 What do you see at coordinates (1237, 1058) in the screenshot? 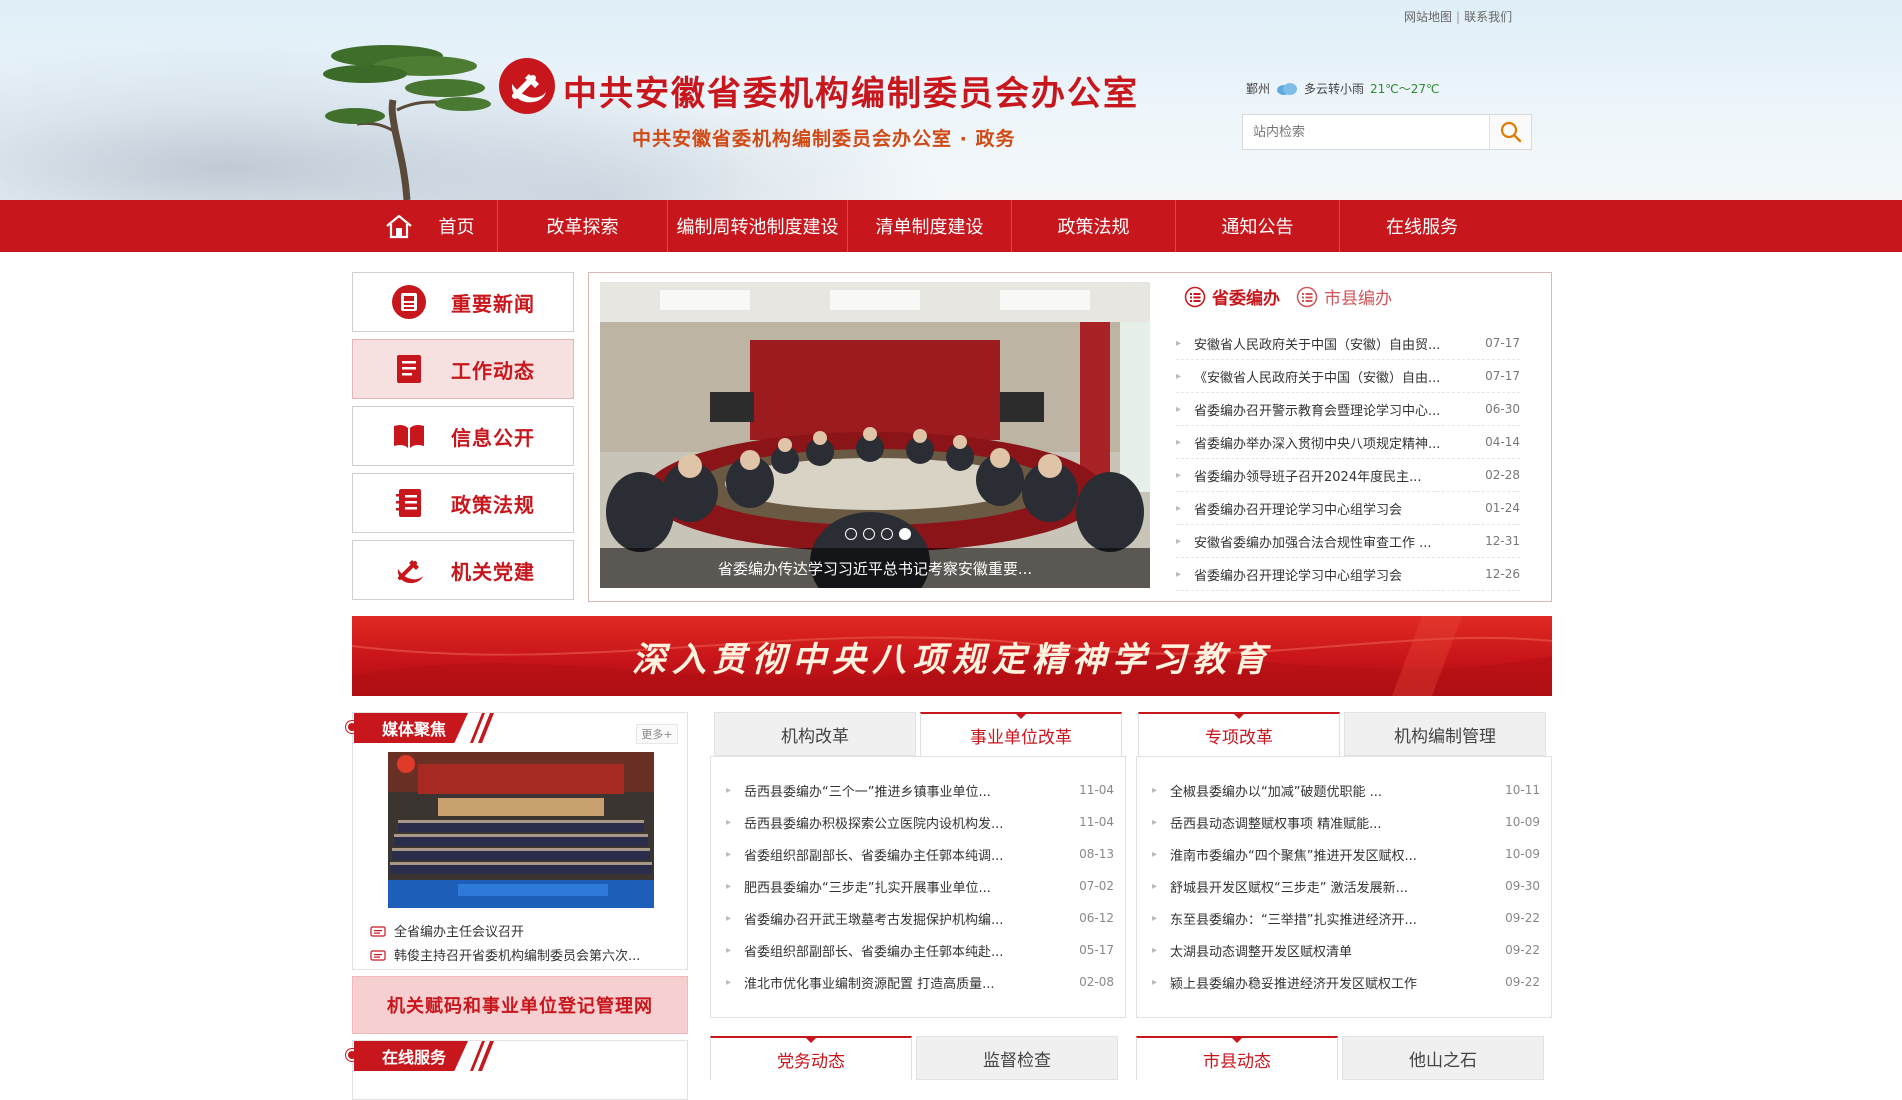
I see `tab-city-county-news: 市县动态` at bounding box center [1237, 1058].